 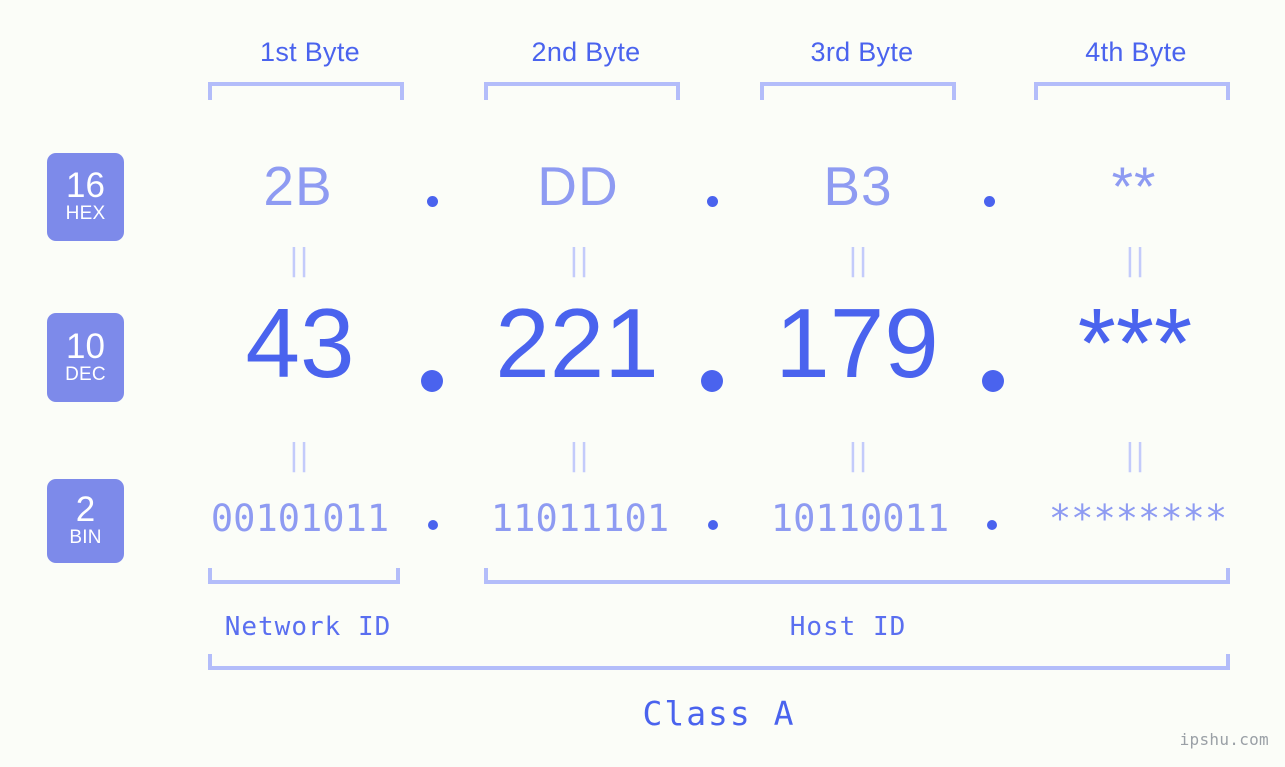 What do you see at coordinates (1138, 518) in the screenshot?
I see `bin-byte-4: ********` at bounding box center [1138, 518].